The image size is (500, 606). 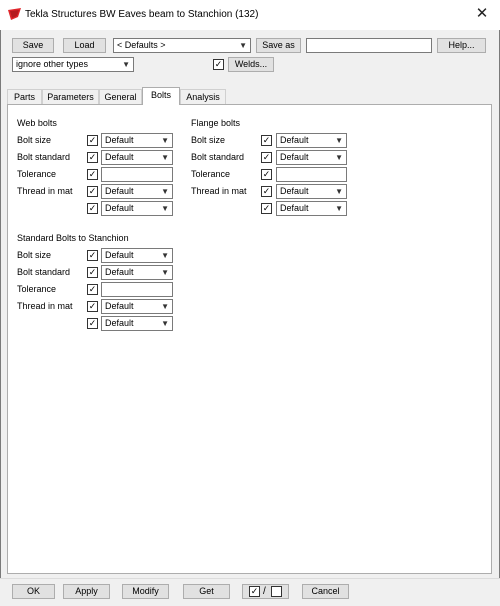 What do you see at coordinates (161, 96) in the screenshot?
I see `tab-bolts: Bolts` at bounding box center [161, 96].